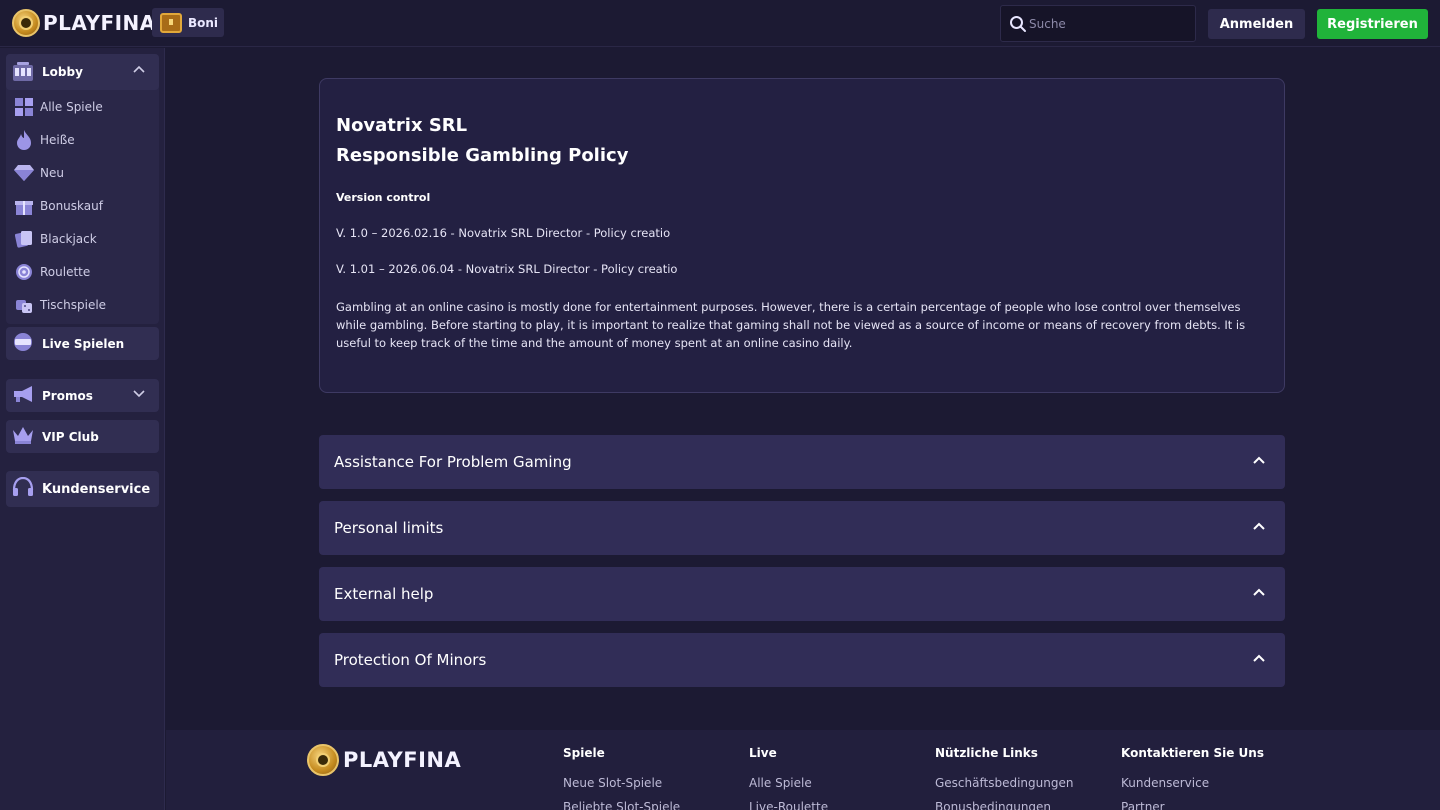 This screenshot has height=810, width=1440. Describe the element at coordinates (24, 107) in the screenshot. I see `grid-icon` at that location.